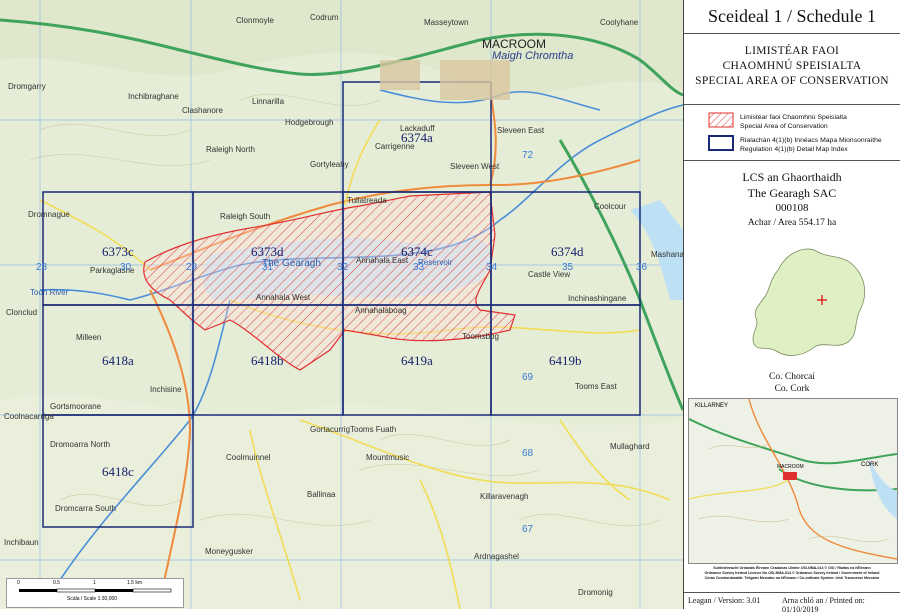 The image size is (900, 614). Describe the element at coordinates (255, 20) in the screenshot. I see `place-clonmoyle: Clonmoyle` at that location.